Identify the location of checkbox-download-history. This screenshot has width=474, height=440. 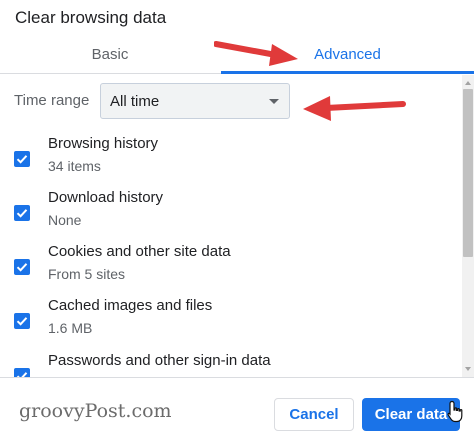
(22, 213).